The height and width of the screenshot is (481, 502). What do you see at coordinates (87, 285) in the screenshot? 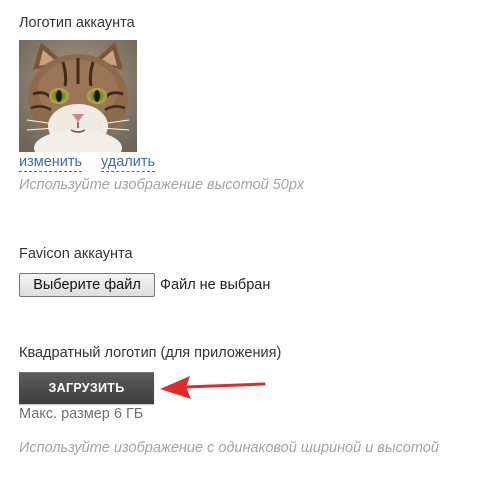
I see `choose-file-button: Выберите файл` at bounding box center [87, 285].